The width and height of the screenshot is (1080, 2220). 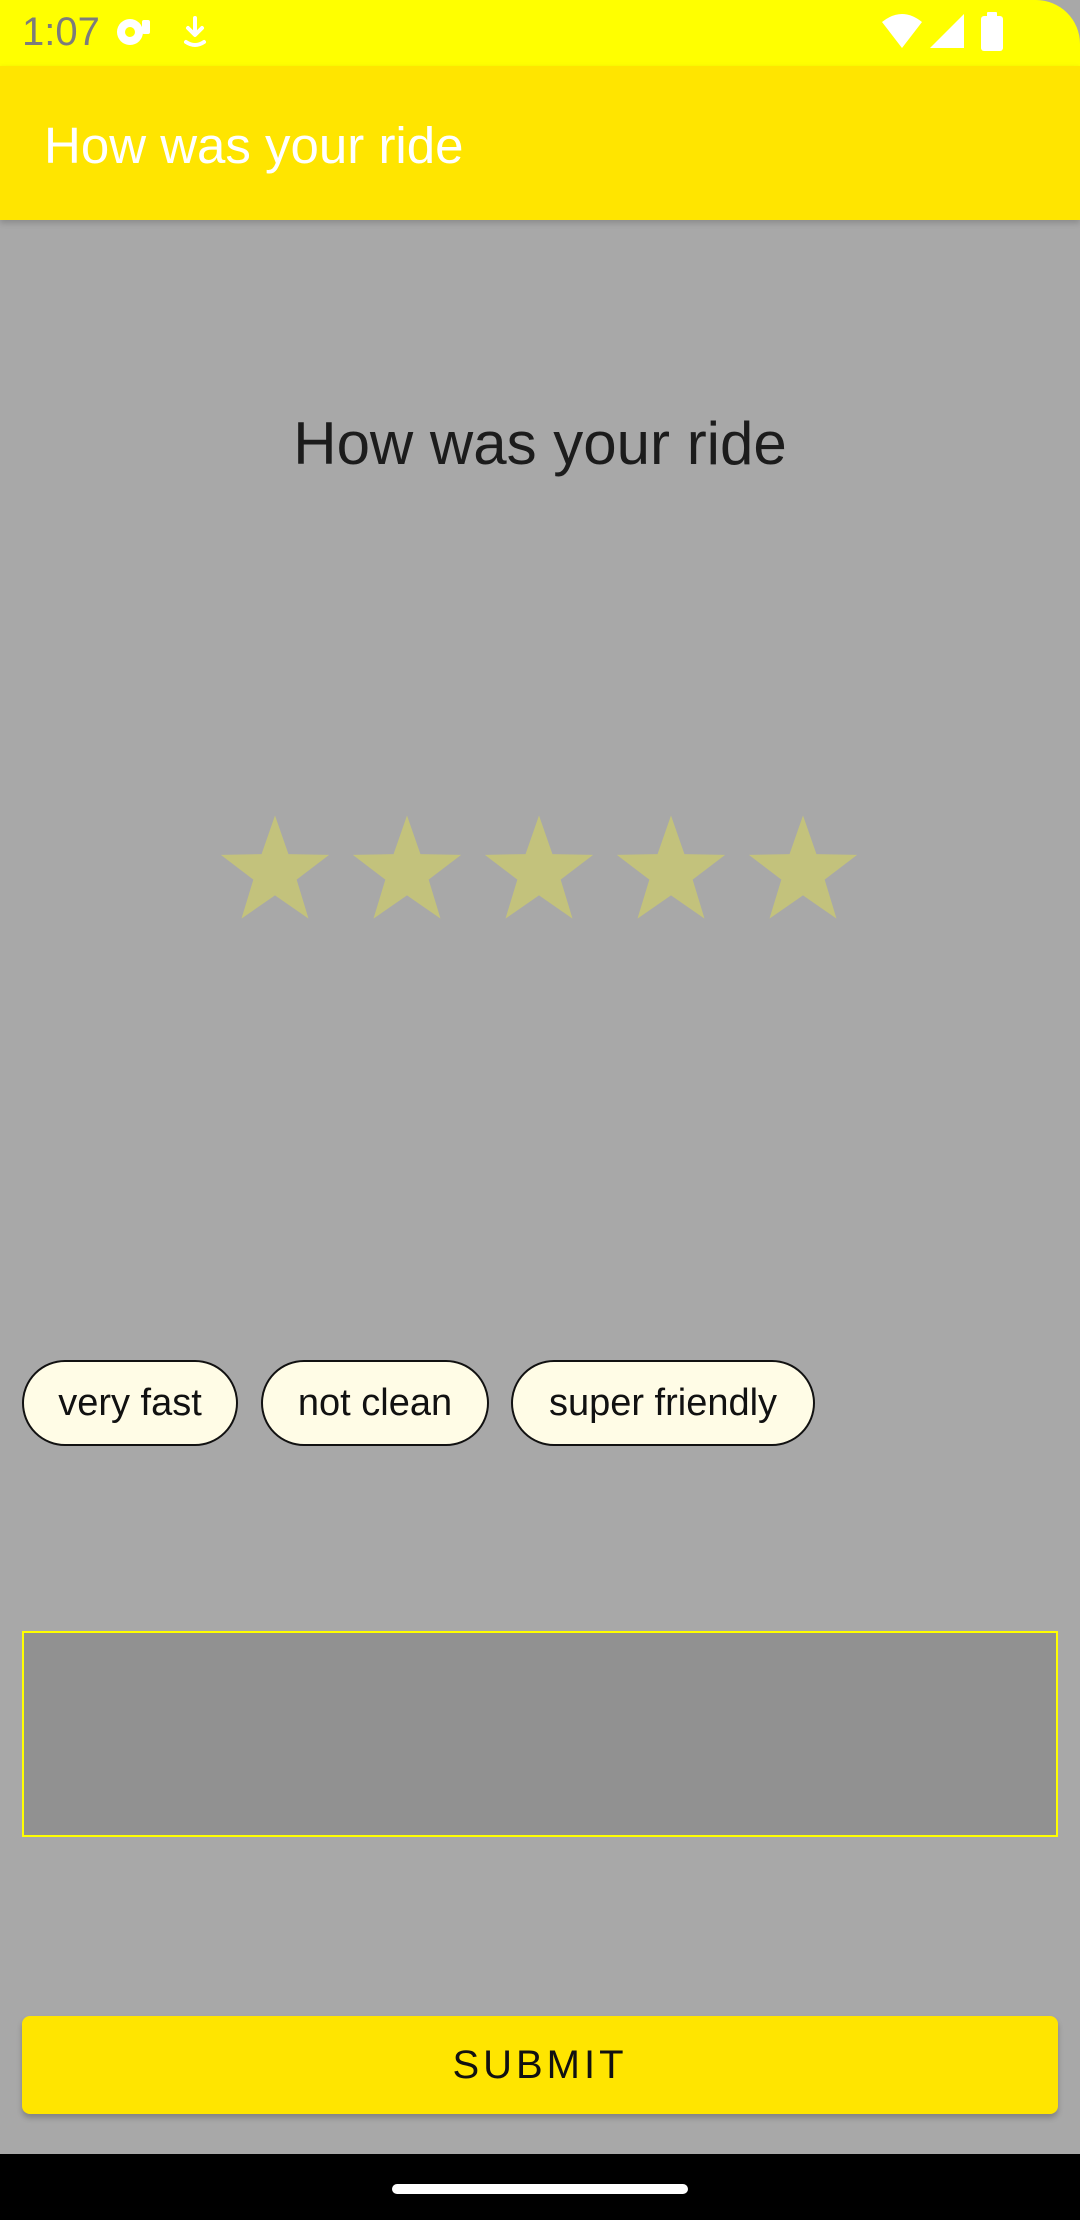 I want to click on battery-icon, so click(x=992, y=34).